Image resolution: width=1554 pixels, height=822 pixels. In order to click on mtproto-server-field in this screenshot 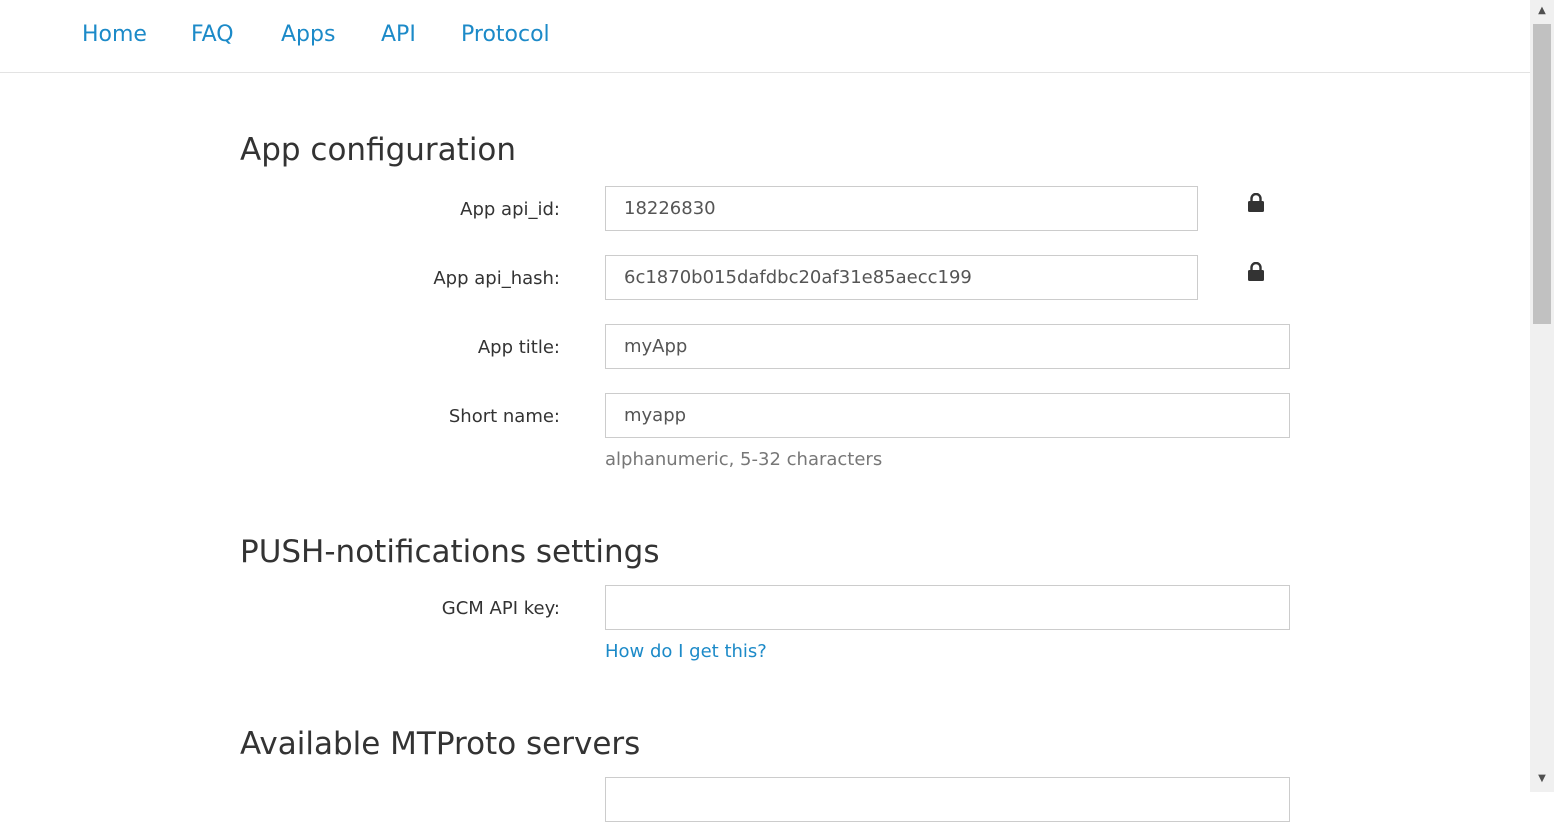, I will do `click(947, 799)`.